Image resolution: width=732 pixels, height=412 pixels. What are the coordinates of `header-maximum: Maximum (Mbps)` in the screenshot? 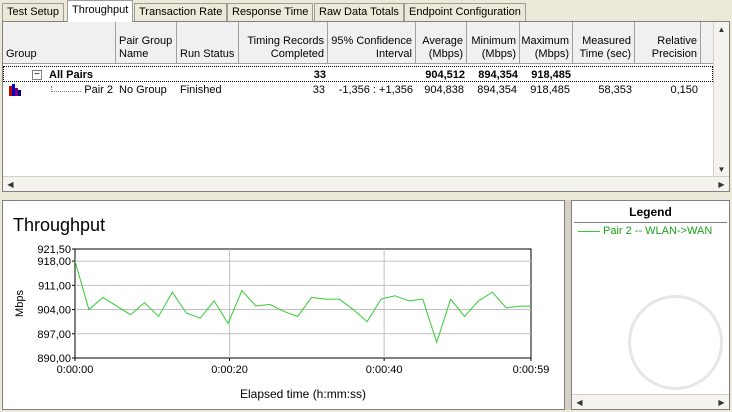 It's located at (546, 43).